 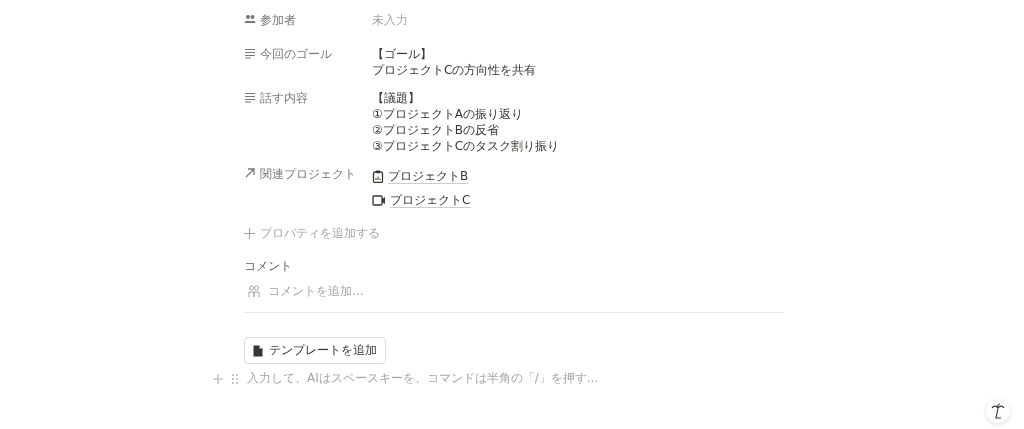 I want to click on clipboard-icon, so click(x=378, y=176).